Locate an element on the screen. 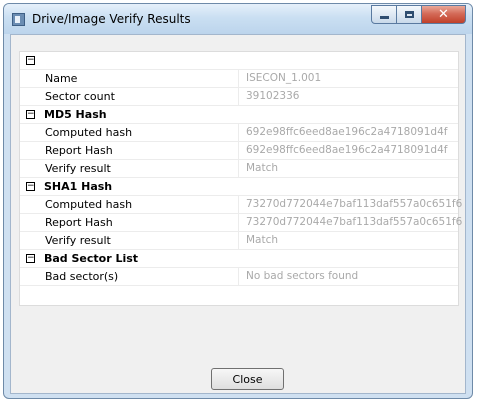  property-label: Bad sector(s) is located at coordinates (82, 276).